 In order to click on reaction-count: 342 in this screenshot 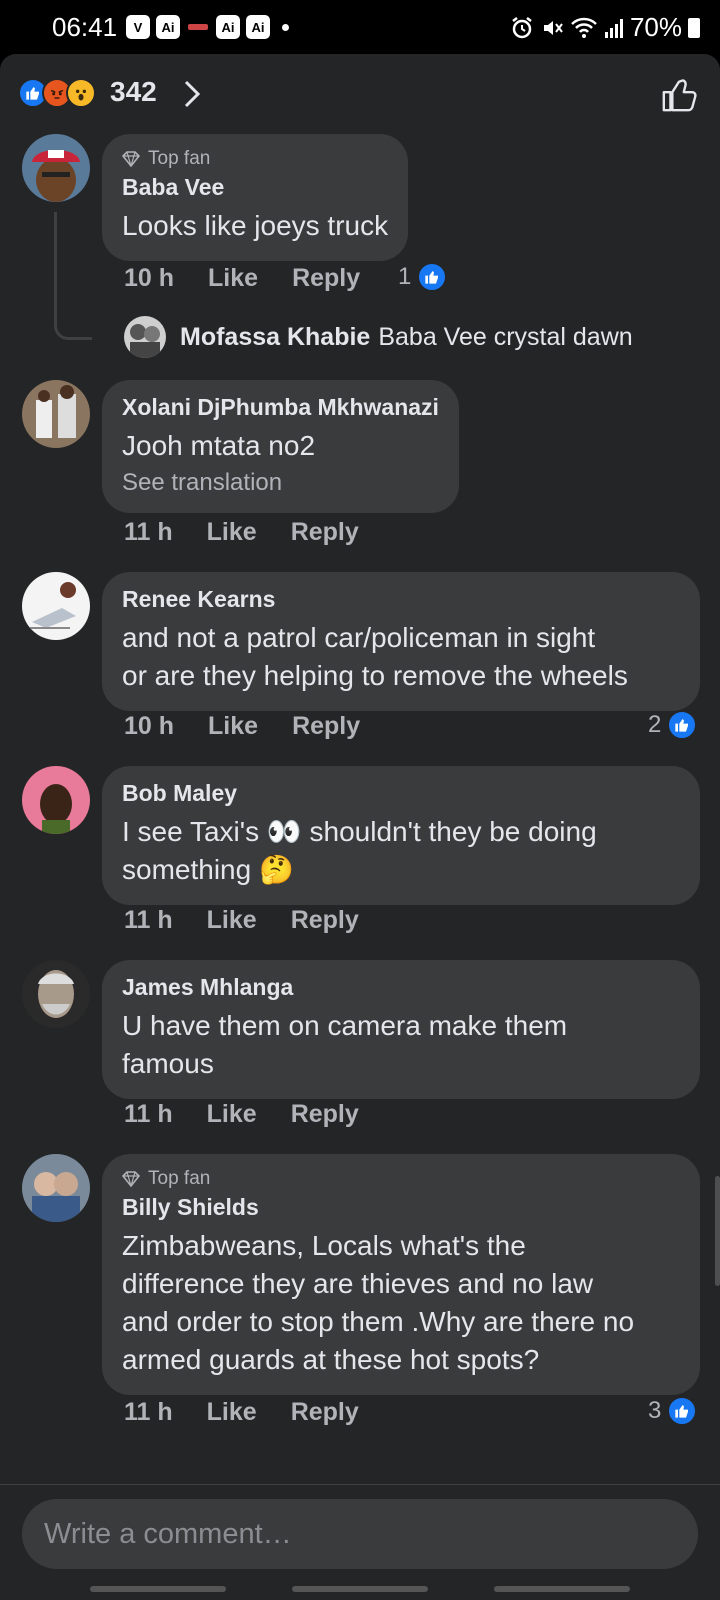, I will do `click(133, 91)`.